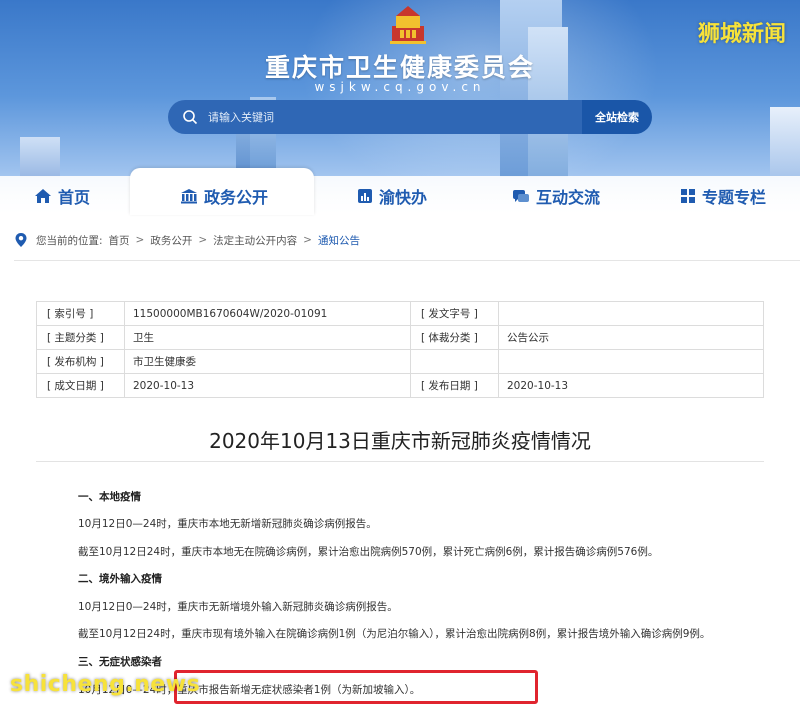 Image resolution: width=800 pixels, height=707 pixels. I want to click on table-row: [ 主题分类 ] 卫生 [ 体裁分类 ] 公告公示, so click(400, 337).